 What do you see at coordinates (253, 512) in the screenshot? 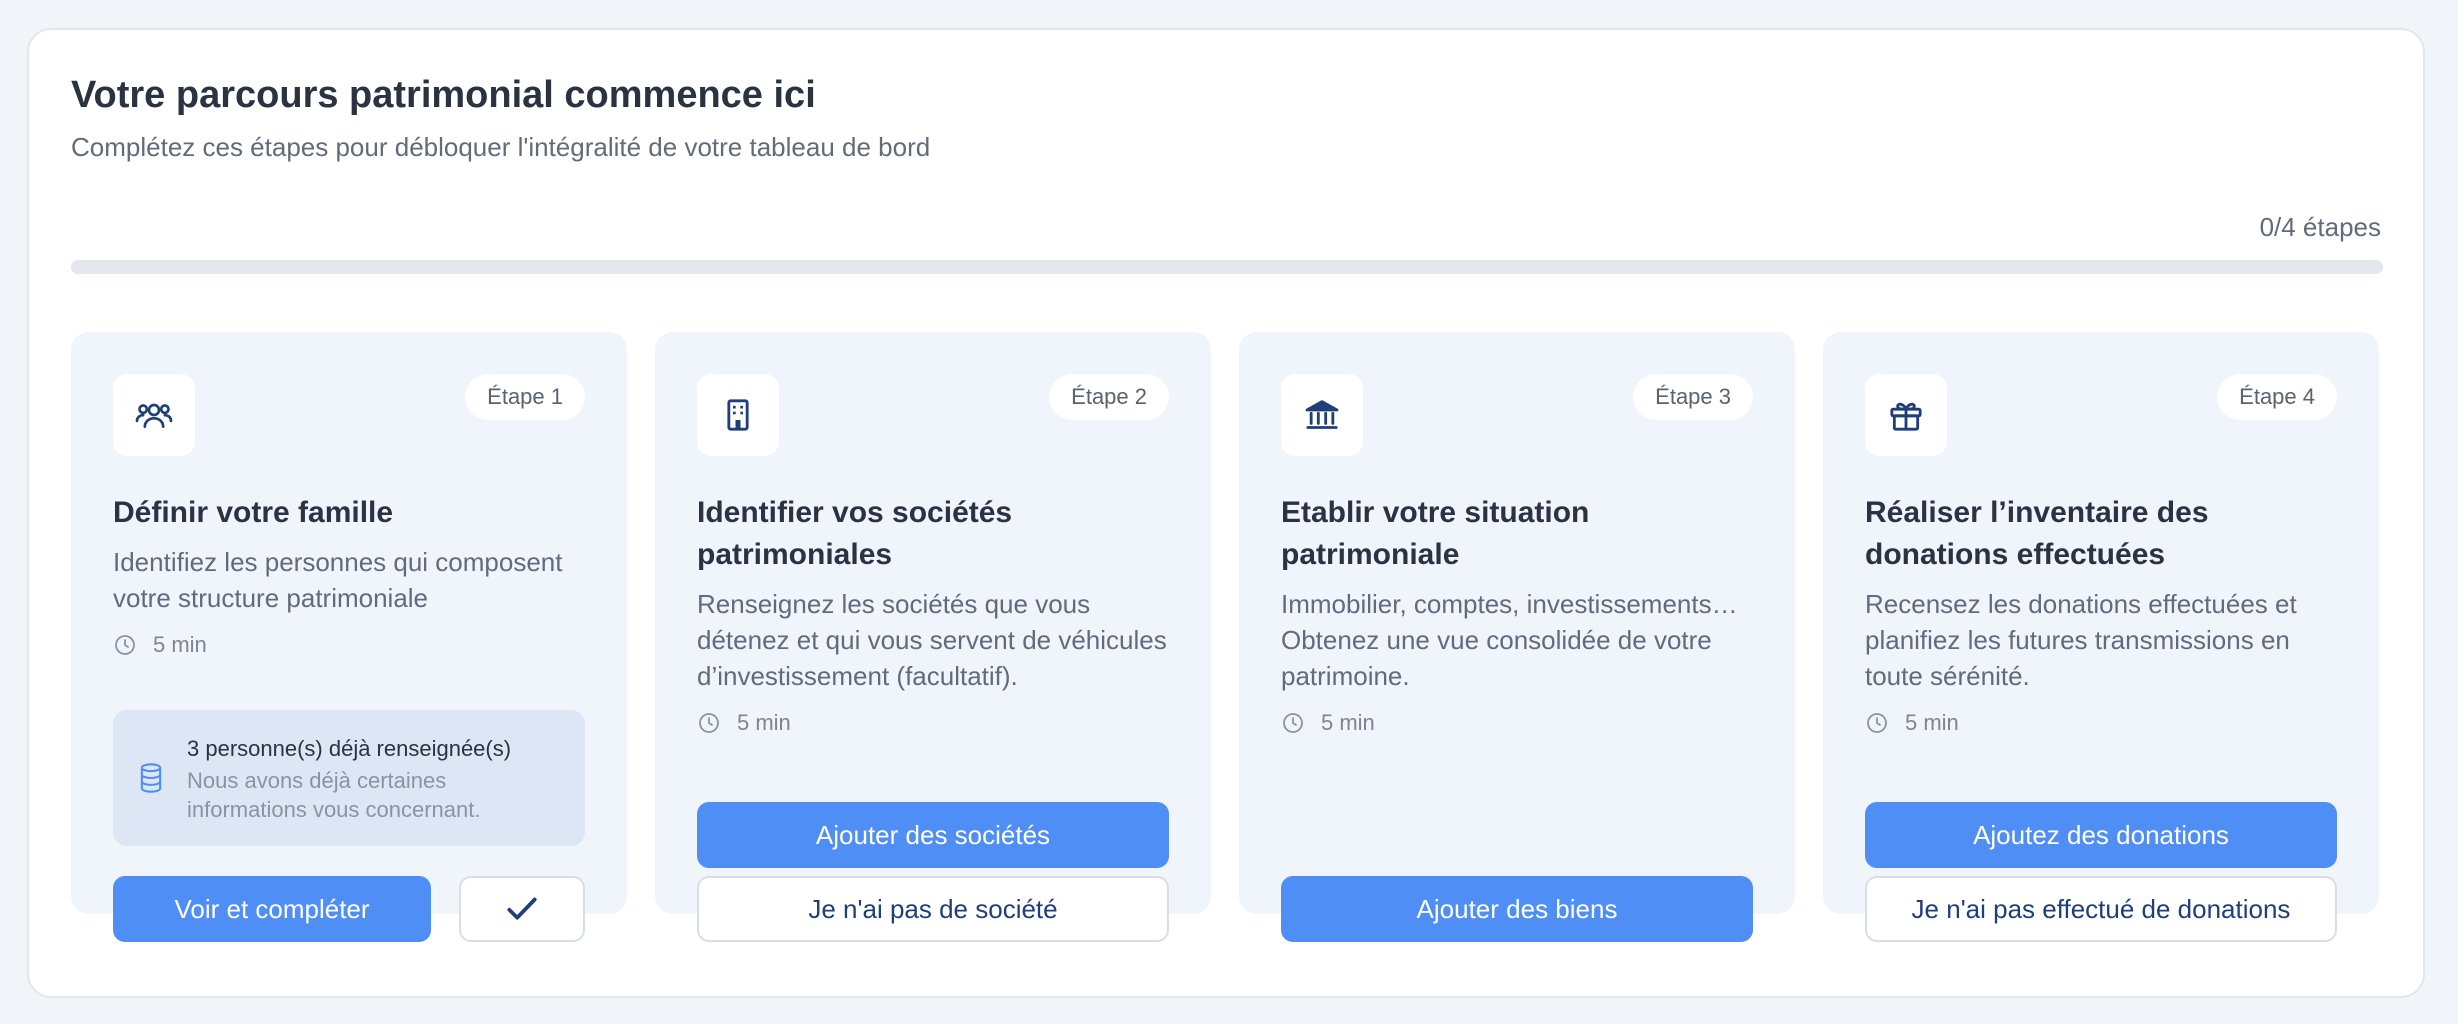
I see `step-title: Définir votre famille` at bounding box center [253, 512].